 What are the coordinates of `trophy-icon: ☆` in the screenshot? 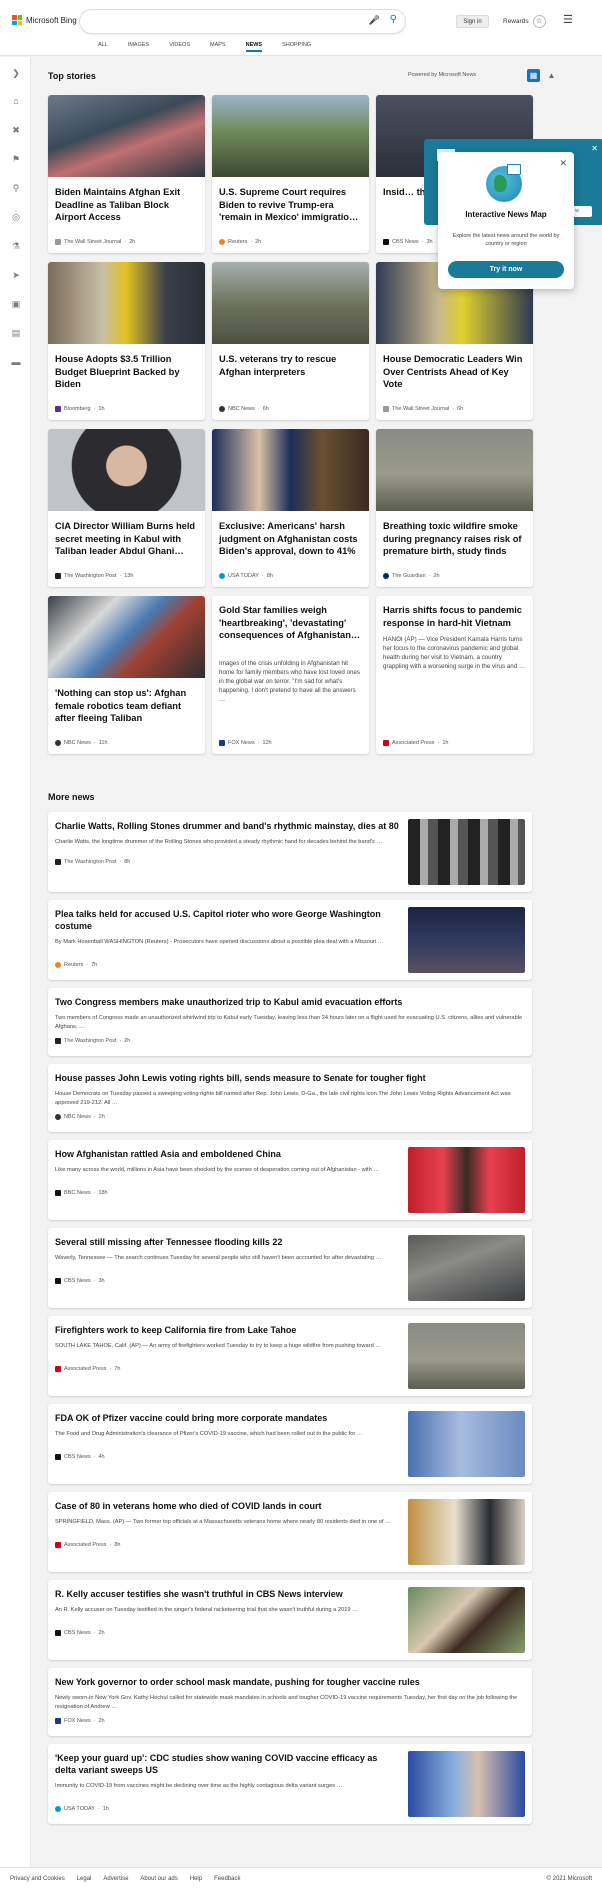 It's located at (539, 21).